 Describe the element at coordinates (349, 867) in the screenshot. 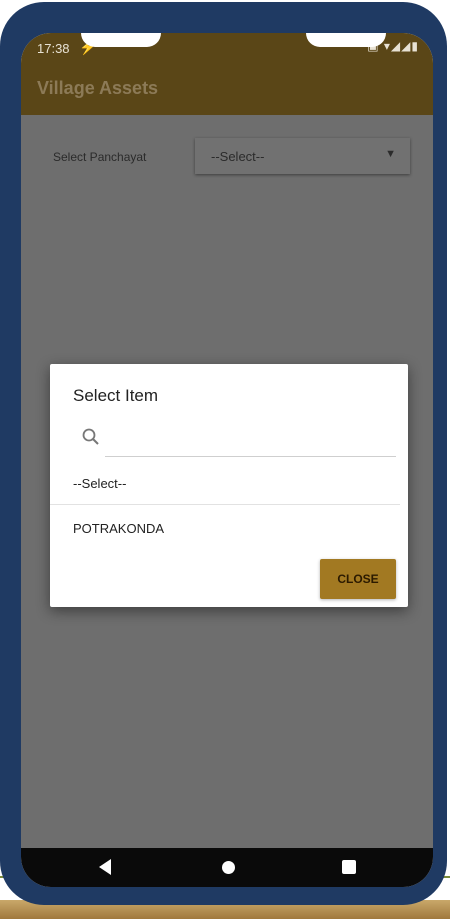

I see `recent-apps-icon` at that location.